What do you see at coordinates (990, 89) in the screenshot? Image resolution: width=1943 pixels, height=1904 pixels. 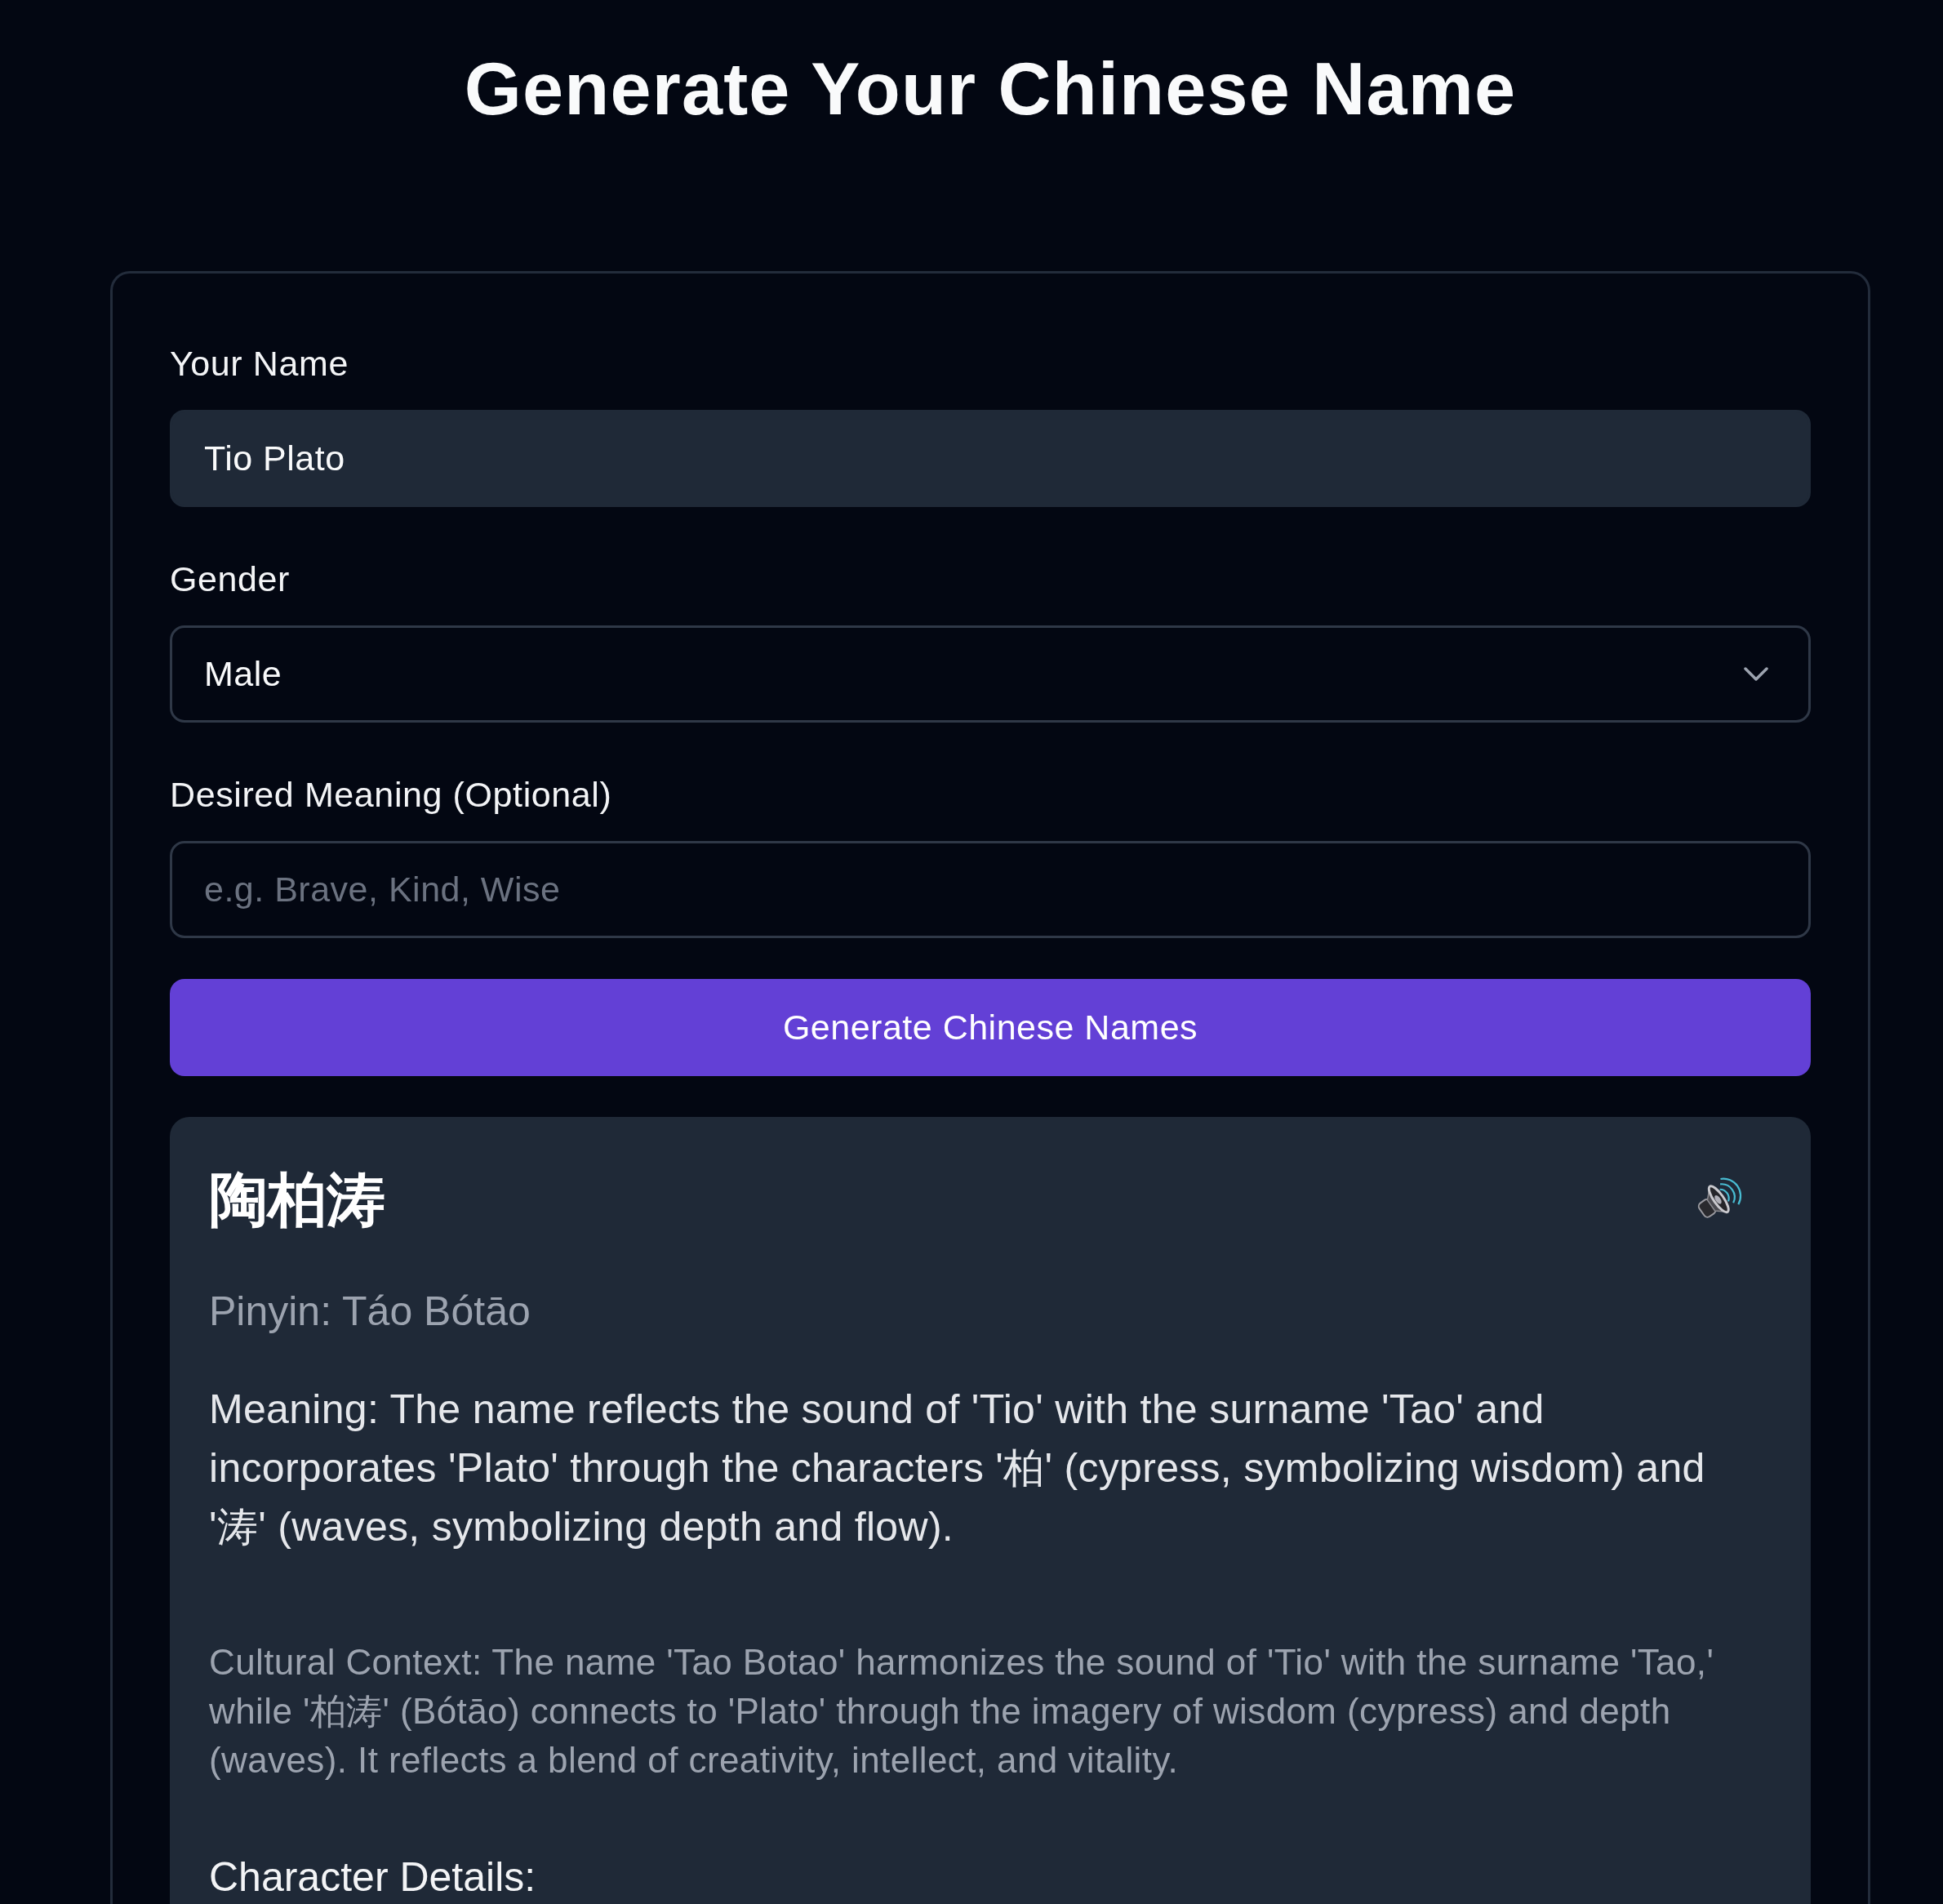 I see `page-title: Generate Your Chinese Name` at bounding box center [990, 89].